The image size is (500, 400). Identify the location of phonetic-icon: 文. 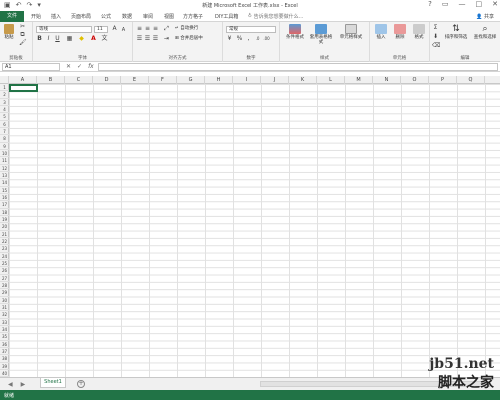
(104, 39).